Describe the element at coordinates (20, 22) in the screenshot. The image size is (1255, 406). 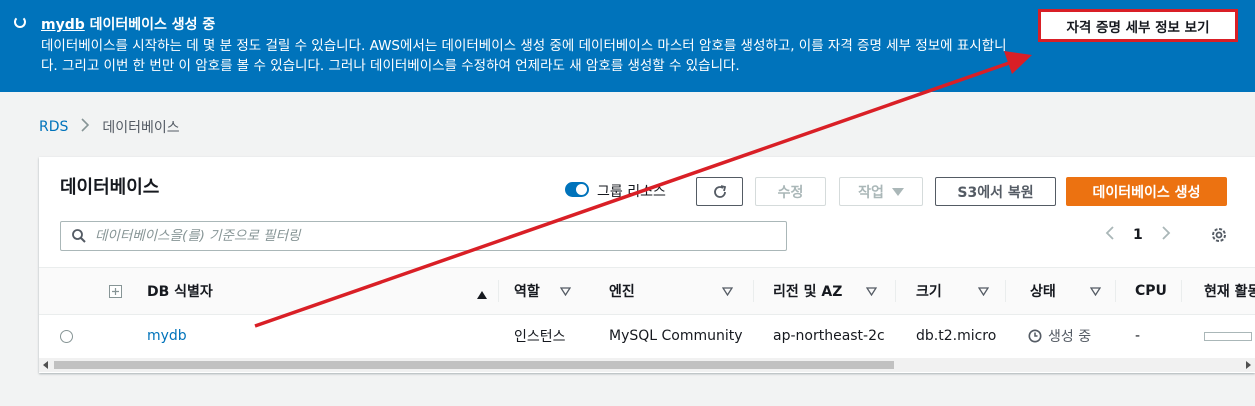
I see `loading-spinner-icon` at that location.